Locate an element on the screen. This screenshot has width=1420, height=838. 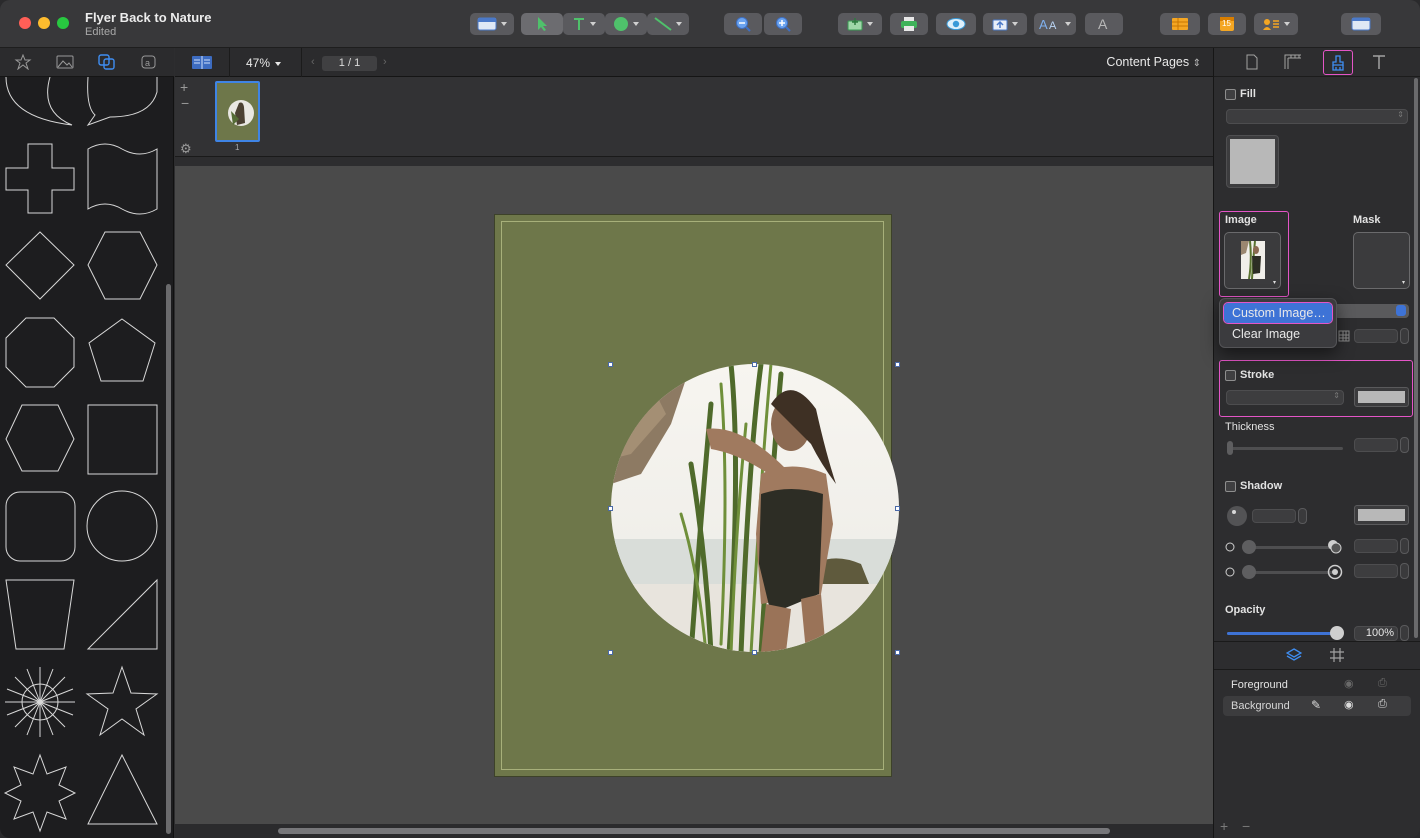
shadow-angle-stepper is located at coordinates (1302, 516).